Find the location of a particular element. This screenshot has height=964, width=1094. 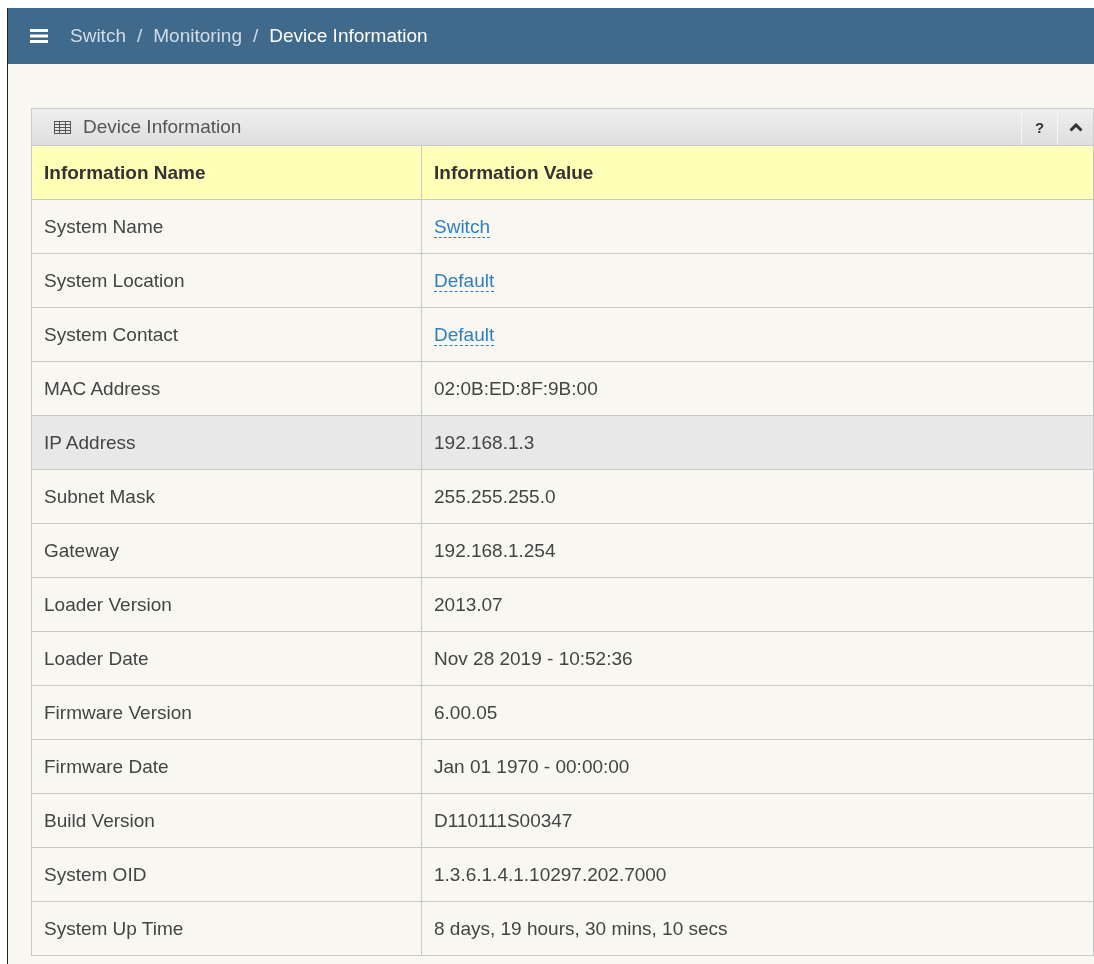

table-cell: System Location is located at coordinates (226, 280).